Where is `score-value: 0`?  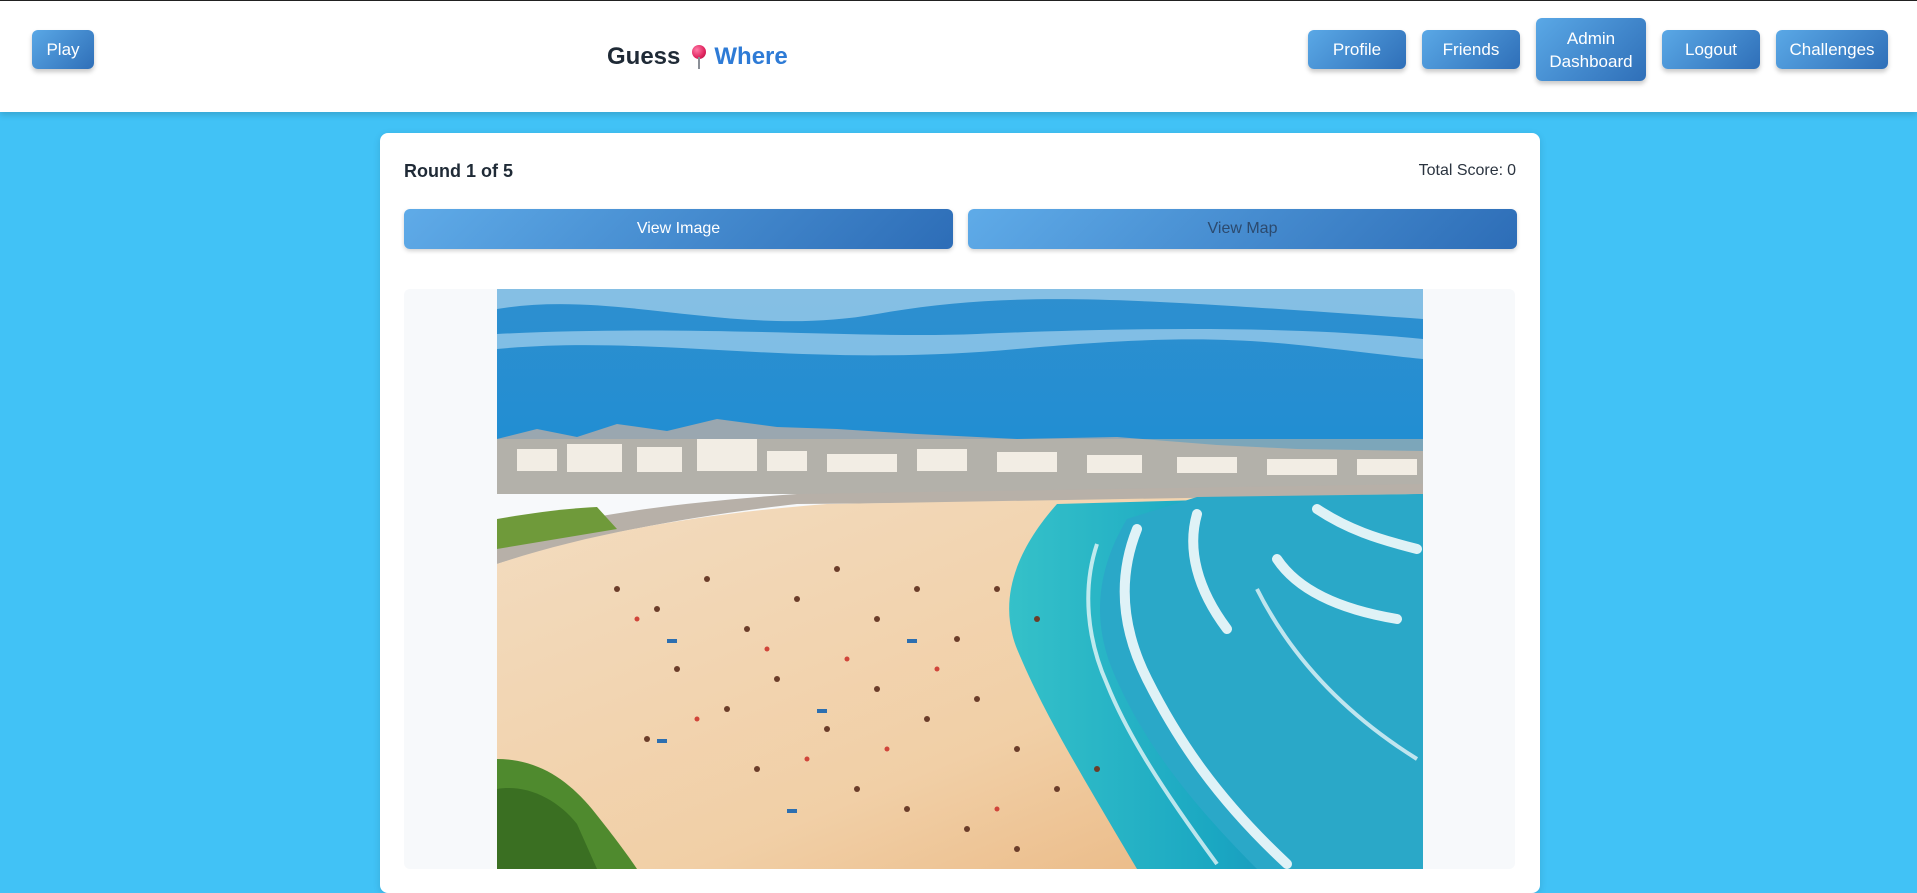
score-value: 0 is located at coordinates (1511, 170).